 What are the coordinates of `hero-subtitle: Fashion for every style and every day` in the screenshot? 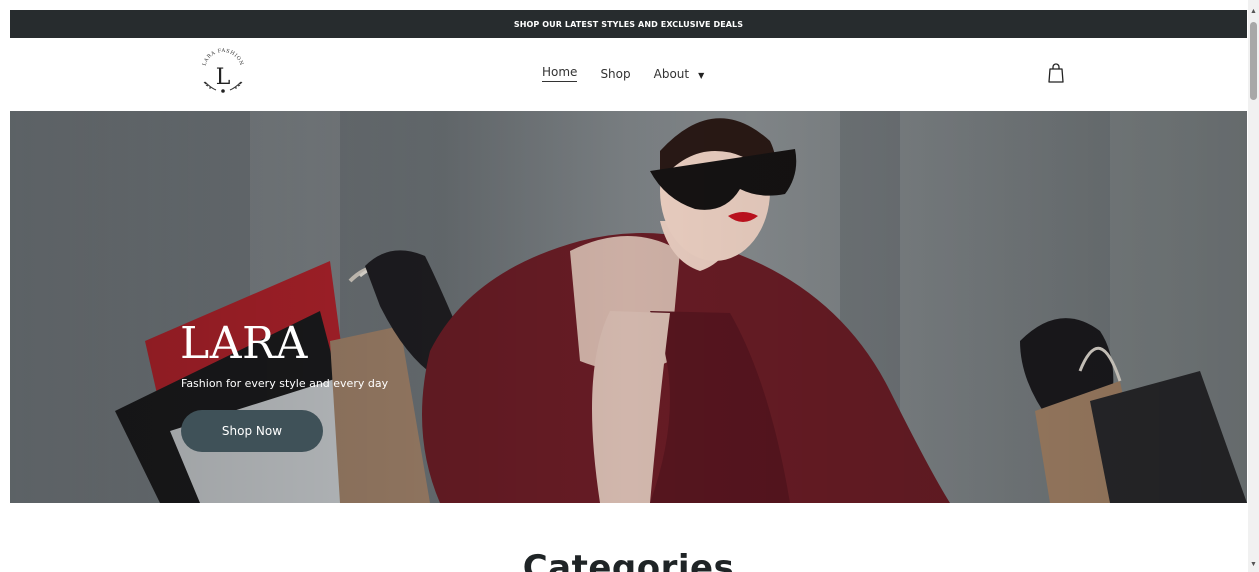 It's located at (285, 383).